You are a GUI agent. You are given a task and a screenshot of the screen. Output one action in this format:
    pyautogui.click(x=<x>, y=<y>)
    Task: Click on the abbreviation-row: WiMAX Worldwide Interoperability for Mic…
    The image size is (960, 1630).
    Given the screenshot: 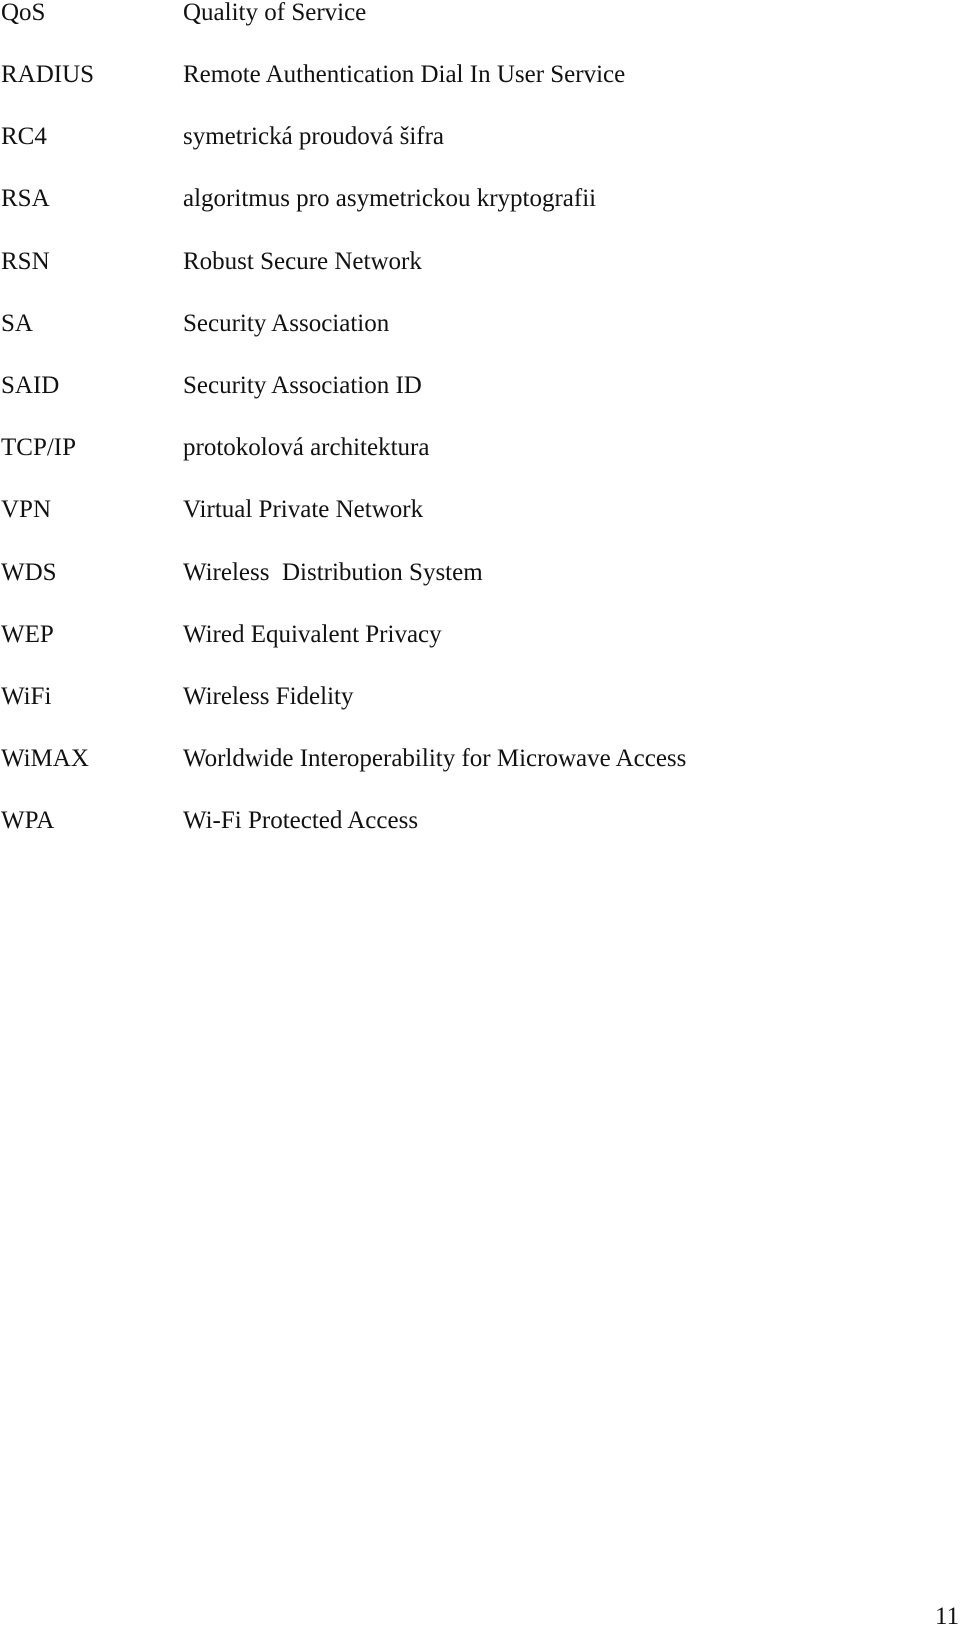 What is the action you would take?
    pyautogui.click(x=480, y=766)
    